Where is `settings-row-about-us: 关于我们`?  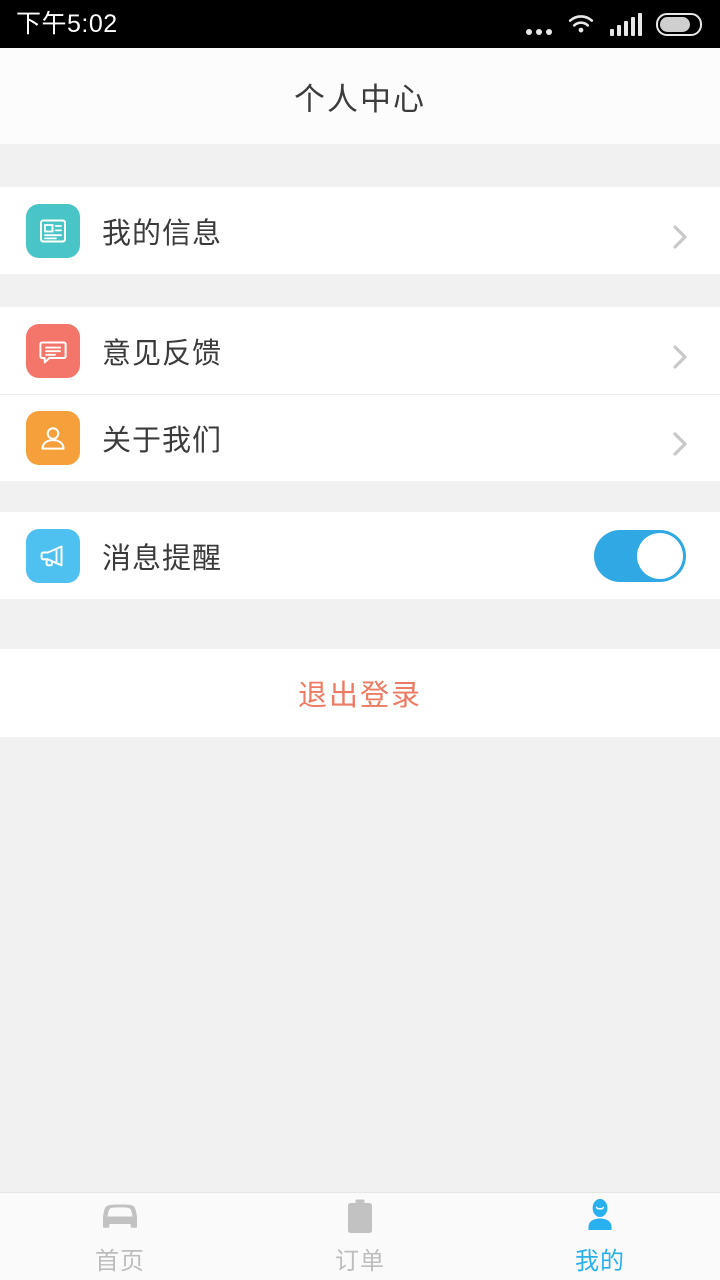 settings-row-about-us: 关于我们 is located at coordinates (360, 437).